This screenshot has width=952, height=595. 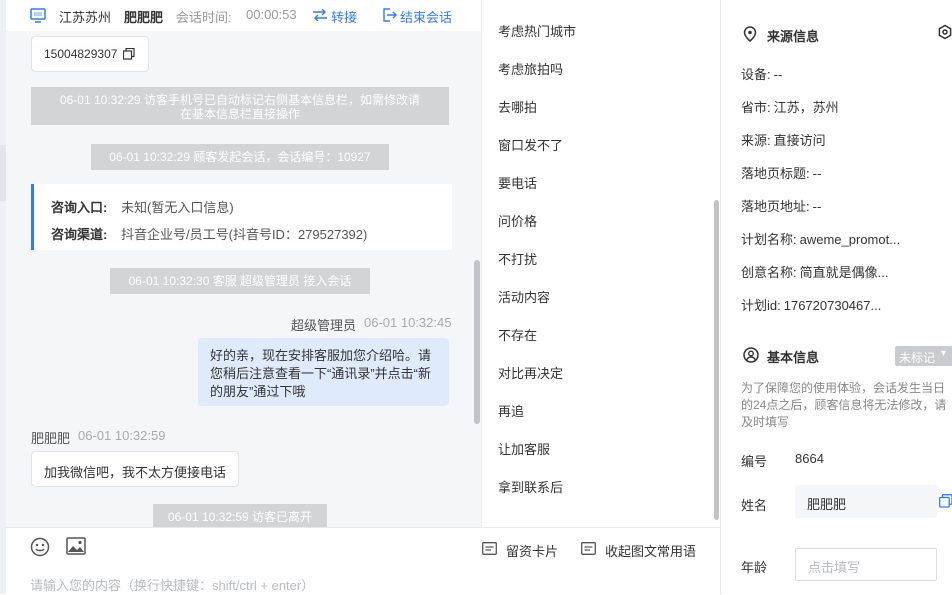 I want to click on phone-bubble: 15004829307, so click(x=90, y=54).